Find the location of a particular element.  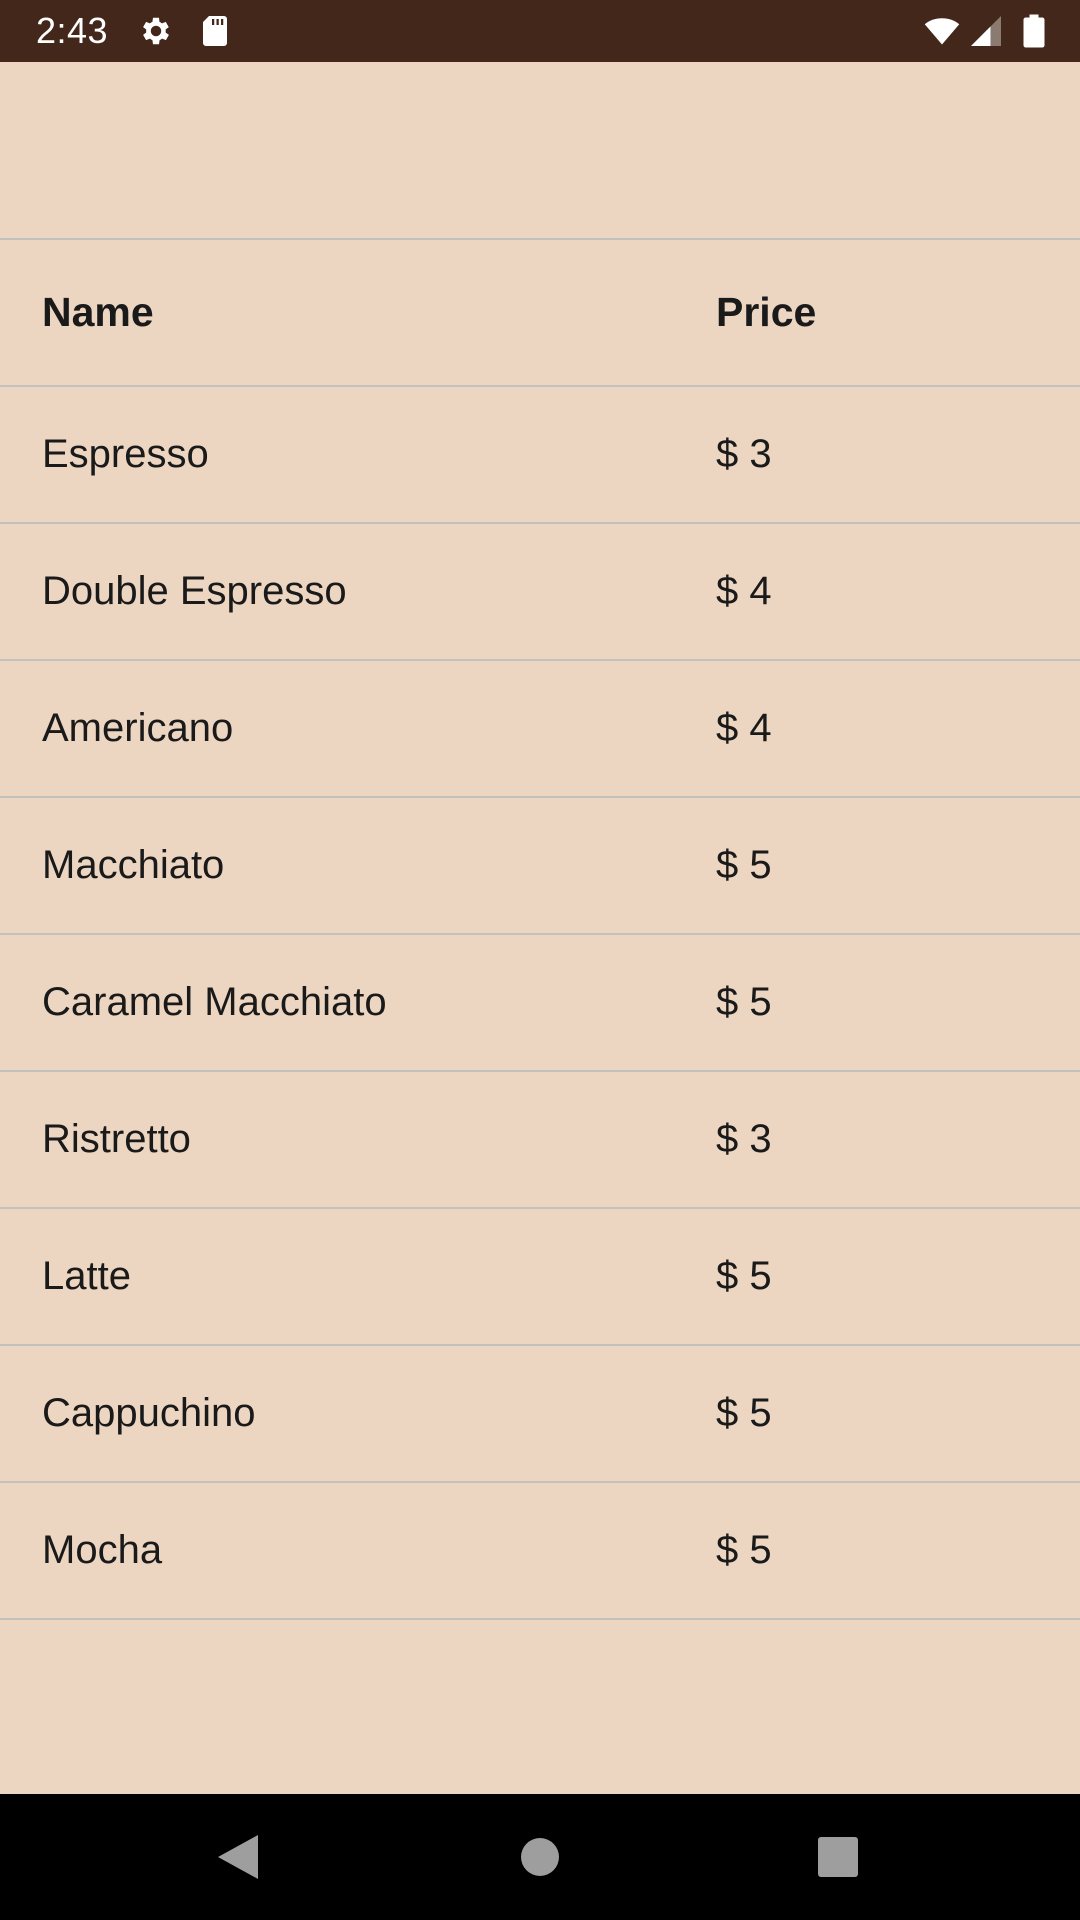

status-time: 2:43 is located at coordinates (72, 30).